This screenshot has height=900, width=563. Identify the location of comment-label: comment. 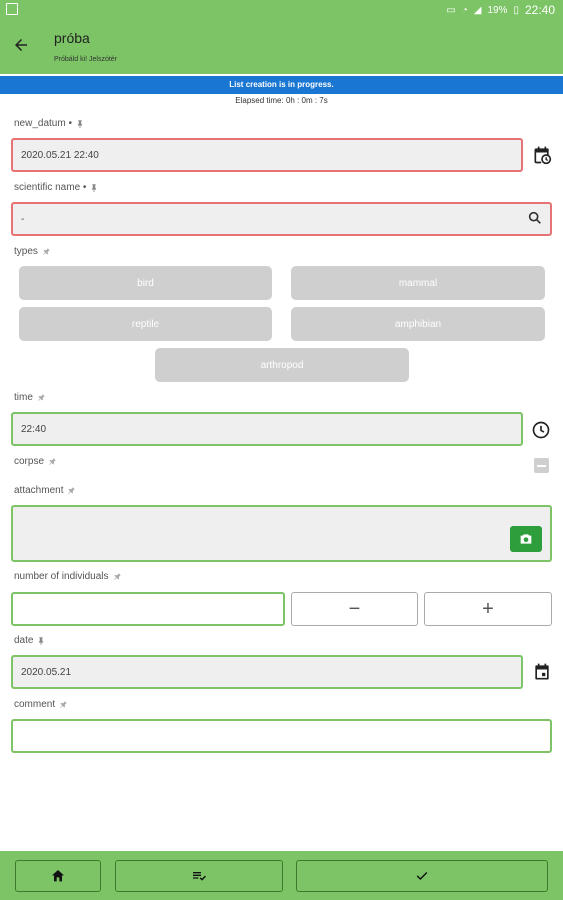
(41, 704).